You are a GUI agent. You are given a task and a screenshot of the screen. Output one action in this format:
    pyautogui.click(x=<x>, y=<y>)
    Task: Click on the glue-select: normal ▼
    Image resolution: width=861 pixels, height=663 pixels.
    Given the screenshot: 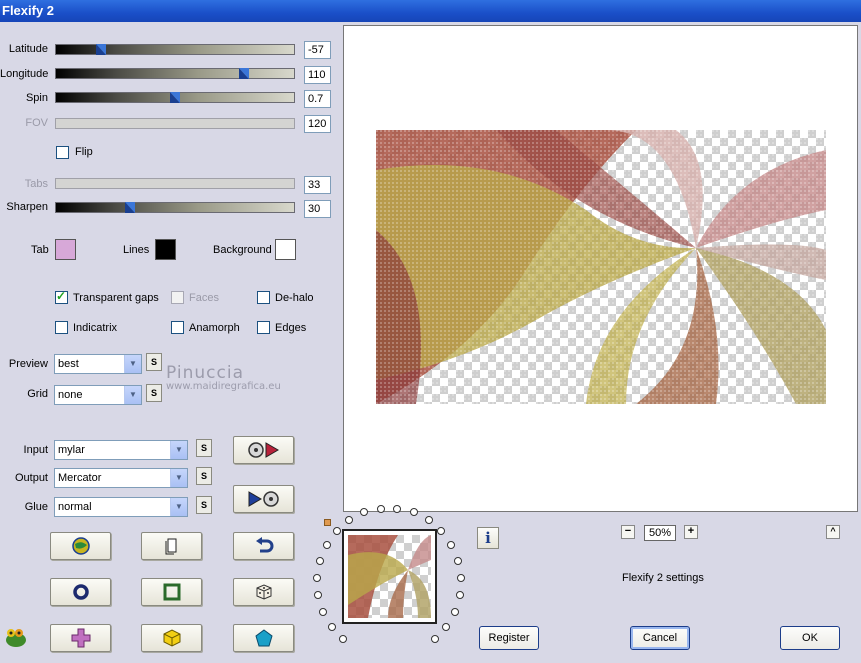 What is the action you would take?
    pyautogui.click(x=121, y=507)
    